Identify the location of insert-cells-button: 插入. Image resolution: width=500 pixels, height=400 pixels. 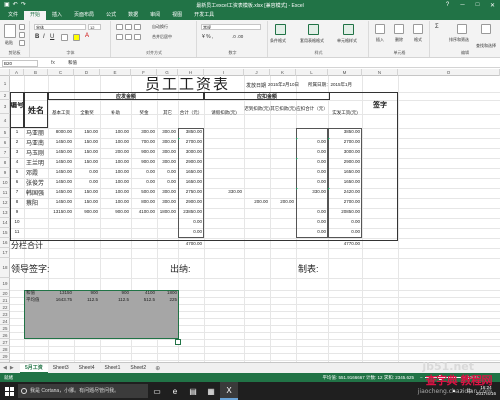
(380, 40).